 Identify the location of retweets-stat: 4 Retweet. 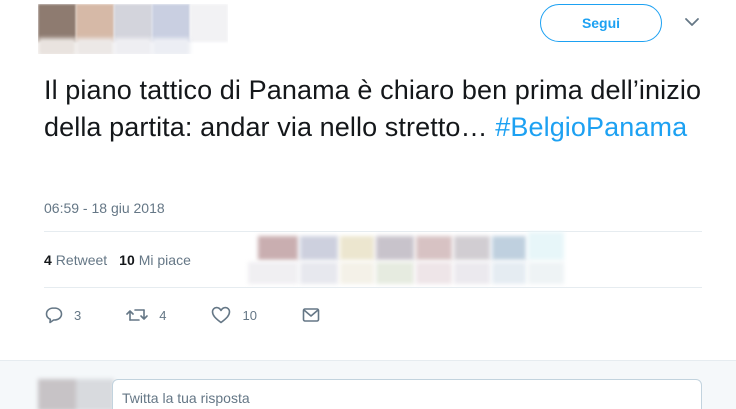
(75, 260).